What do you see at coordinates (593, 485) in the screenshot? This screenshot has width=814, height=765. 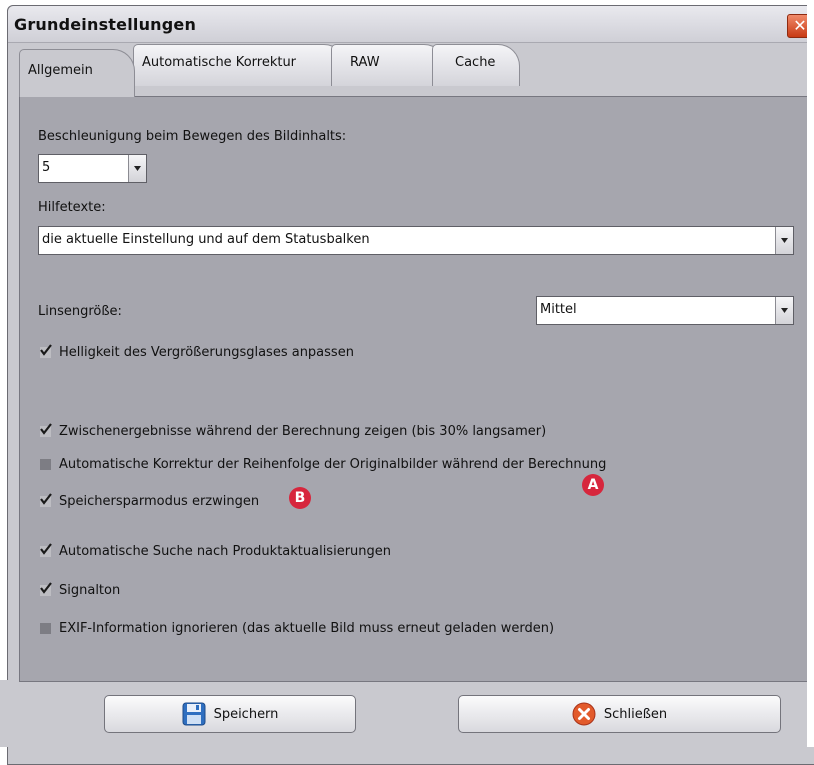 I see `annotation-marker-a: A` at bounding box center [593, 485].